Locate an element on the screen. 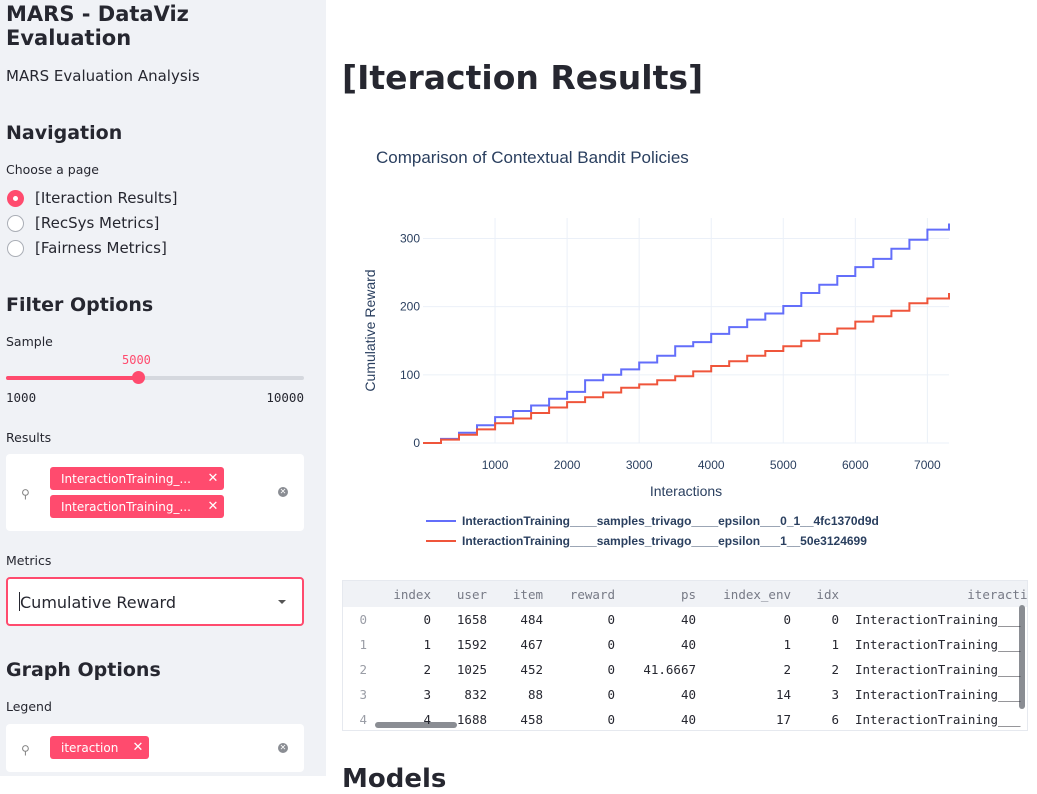  table-cell: 6 is located at coordinates (835, 719).